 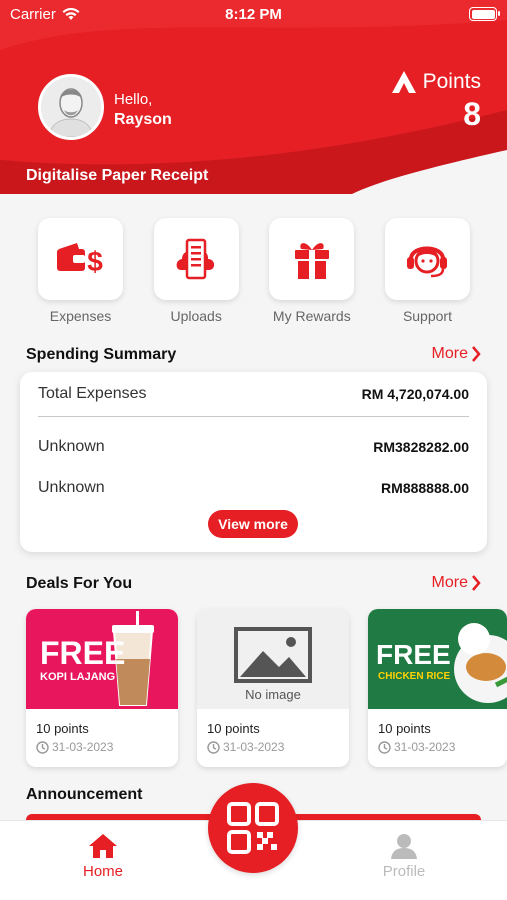 I want to click on total-expenses-row: Total Expenses RM 4,720,074.00, so click(x=253, y=394).